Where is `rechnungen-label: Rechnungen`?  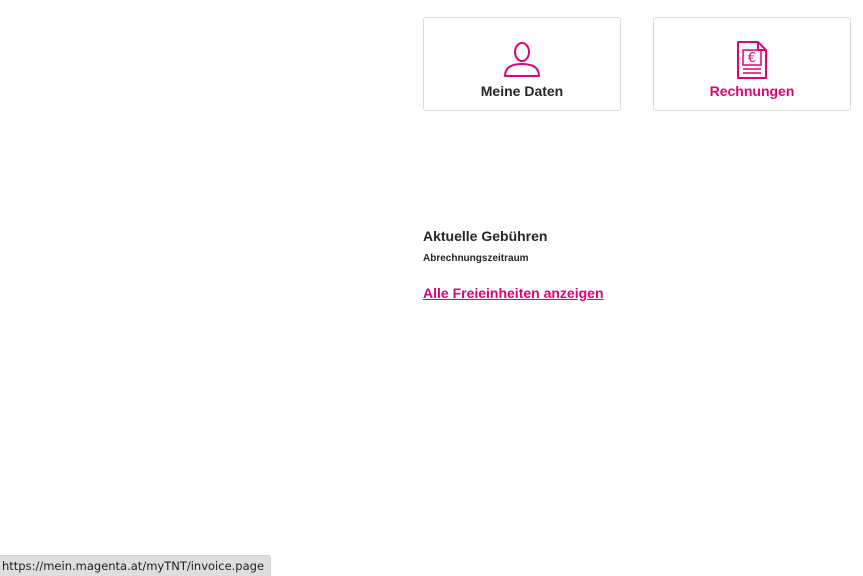 rechnungen-label: Rechnungen is located at coordinates (752, 91).